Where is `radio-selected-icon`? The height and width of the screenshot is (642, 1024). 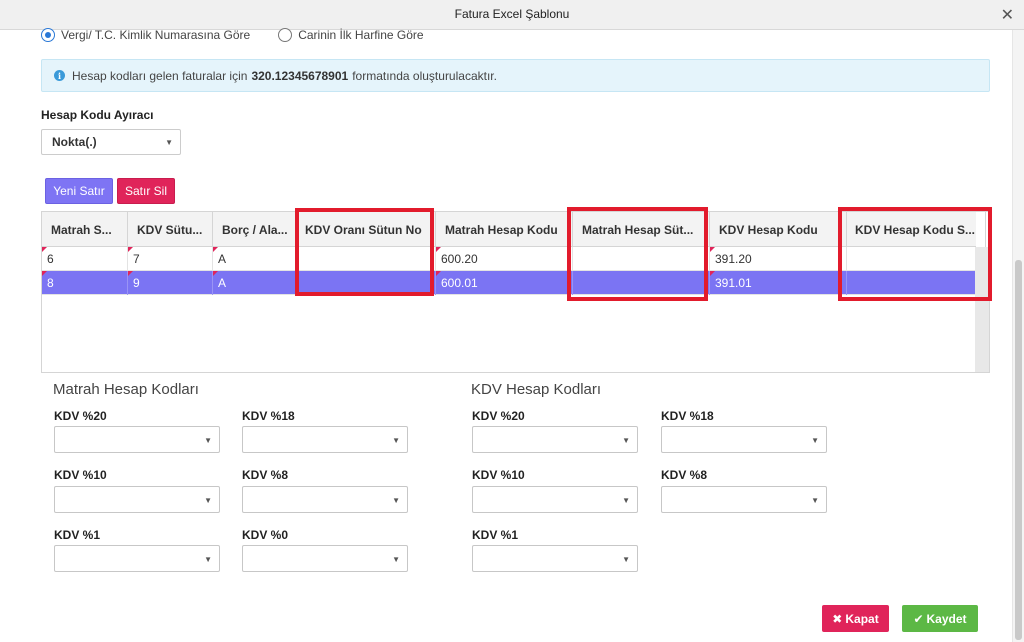
radio-selected-icon is located at coordinates (48, 35).